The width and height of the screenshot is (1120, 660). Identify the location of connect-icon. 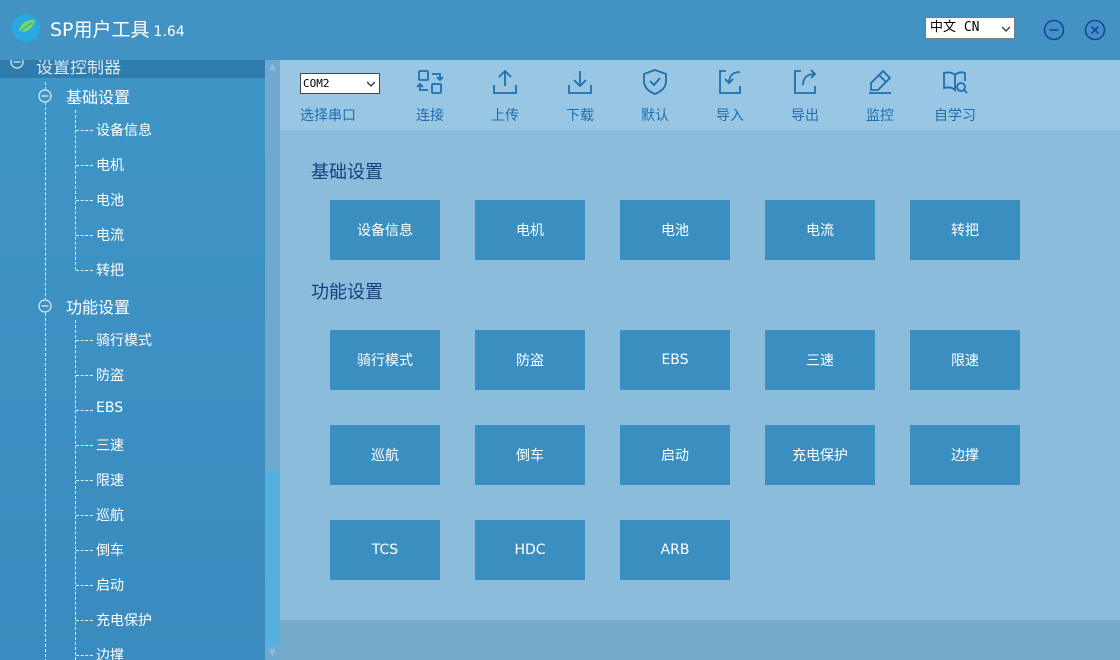
(430, 82).